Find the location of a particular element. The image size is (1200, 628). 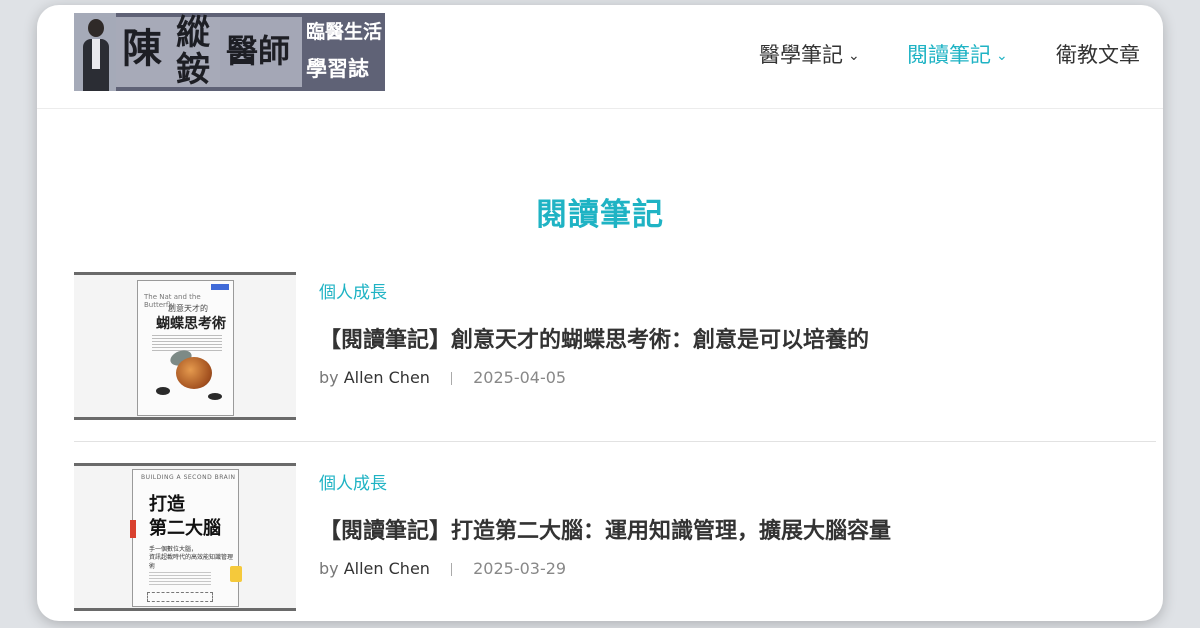

logo-doctor-label: 醫師 is located at coordinates (258, 51).